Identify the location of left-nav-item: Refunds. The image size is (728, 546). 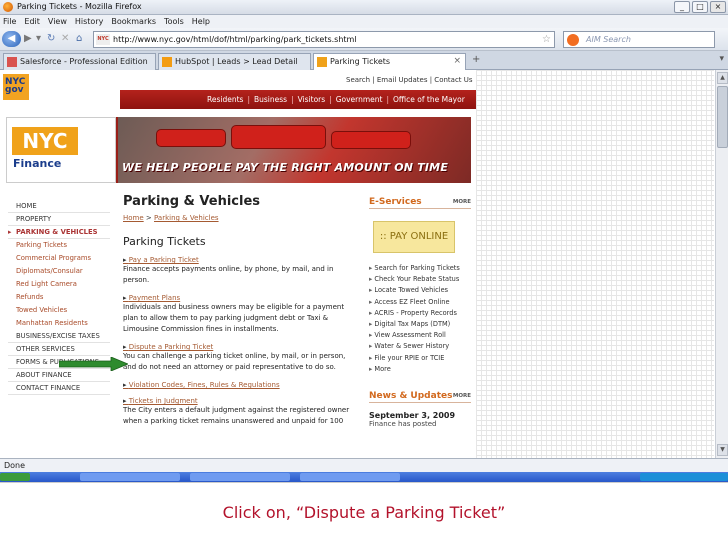
(59, 297).